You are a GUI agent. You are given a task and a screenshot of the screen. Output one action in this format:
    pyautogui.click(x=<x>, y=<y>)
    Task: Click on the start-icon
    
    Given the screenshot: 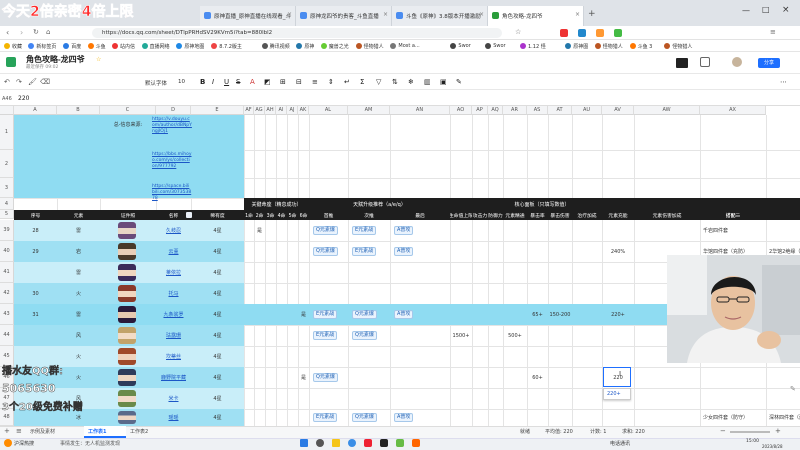 What is the action you would take?
    pyautogui.click(x=304, y=443)
    